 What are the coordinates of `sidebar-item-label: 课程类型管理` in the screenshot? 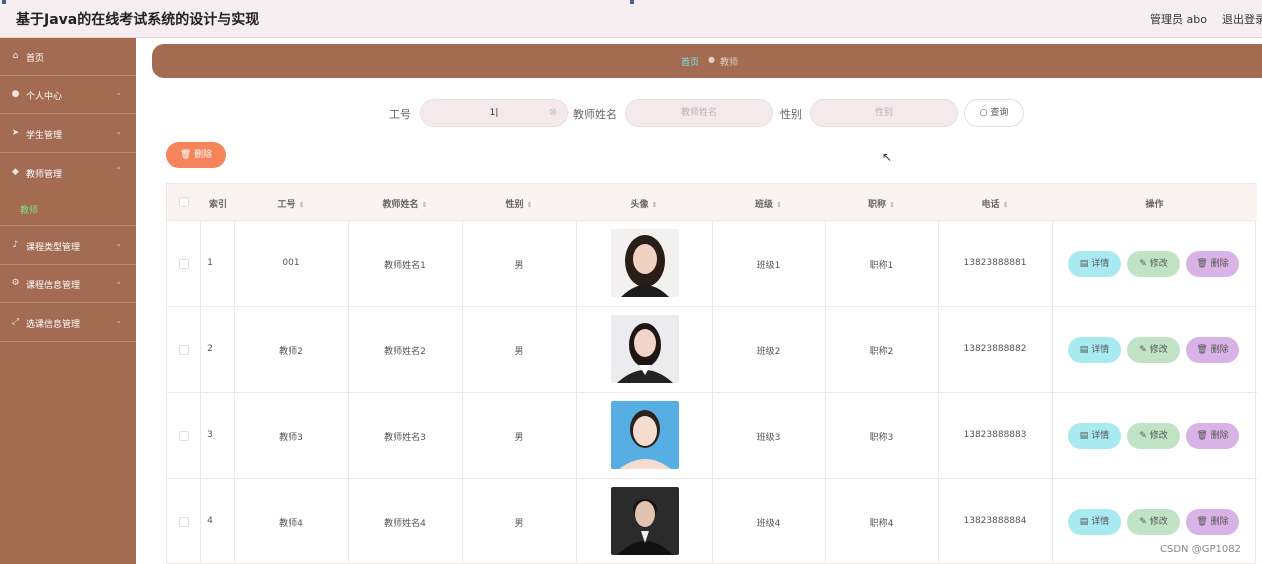 It's located at (53, 248).